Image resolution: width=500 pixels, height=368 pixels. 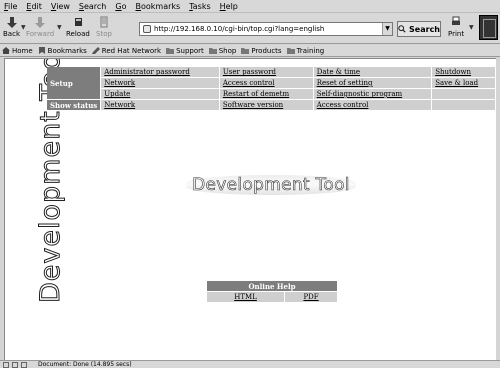 What do you see at coordinates (229, 6) in the screenshot?
I see `menu-help: Help` at bounding box center [229, 6].